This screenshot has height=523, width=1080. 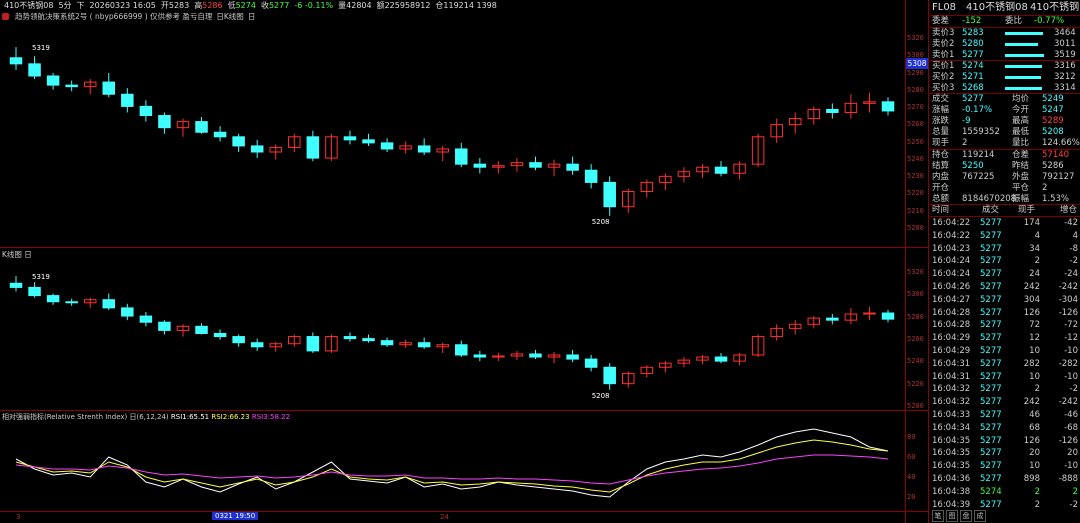 What do you see at coordinates (1005, 377) in the screenshot?
I see `tick-row: 16:04:31 5277 10 -10` at bounding box center [1005, 377].